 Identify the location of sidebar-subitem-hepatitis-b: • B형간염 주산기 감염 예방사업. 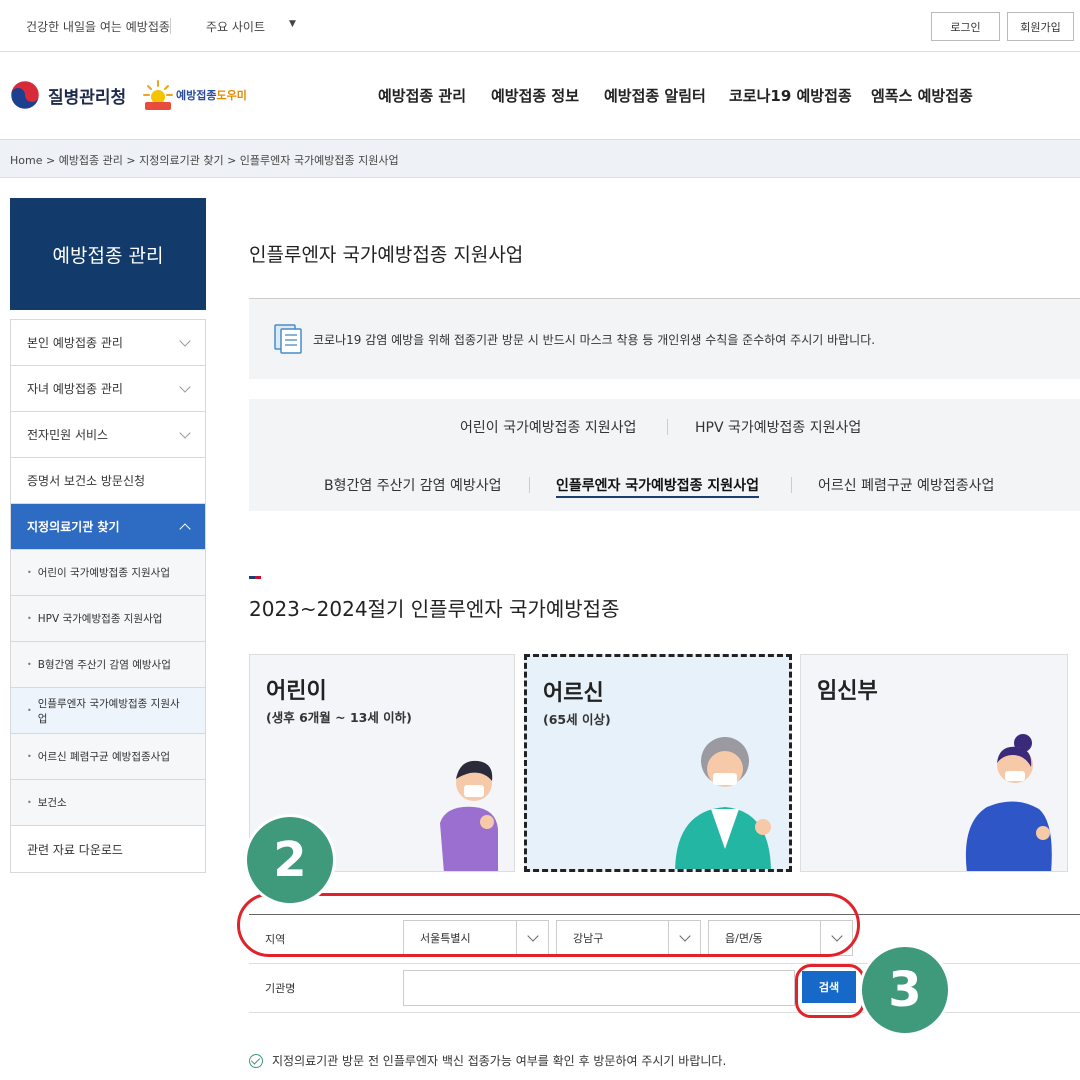
(108, 665).